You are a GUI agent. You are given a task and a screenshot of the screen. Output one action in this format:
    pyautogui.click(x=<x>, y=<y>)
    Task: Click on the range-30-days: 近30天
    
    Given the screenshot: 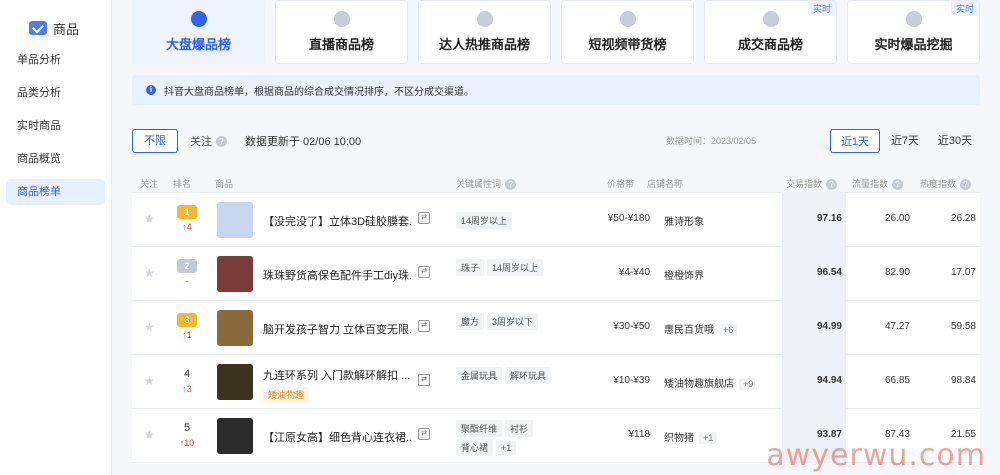 What is the action you would take?
    pyautogui.click(x=955, y=141)
    